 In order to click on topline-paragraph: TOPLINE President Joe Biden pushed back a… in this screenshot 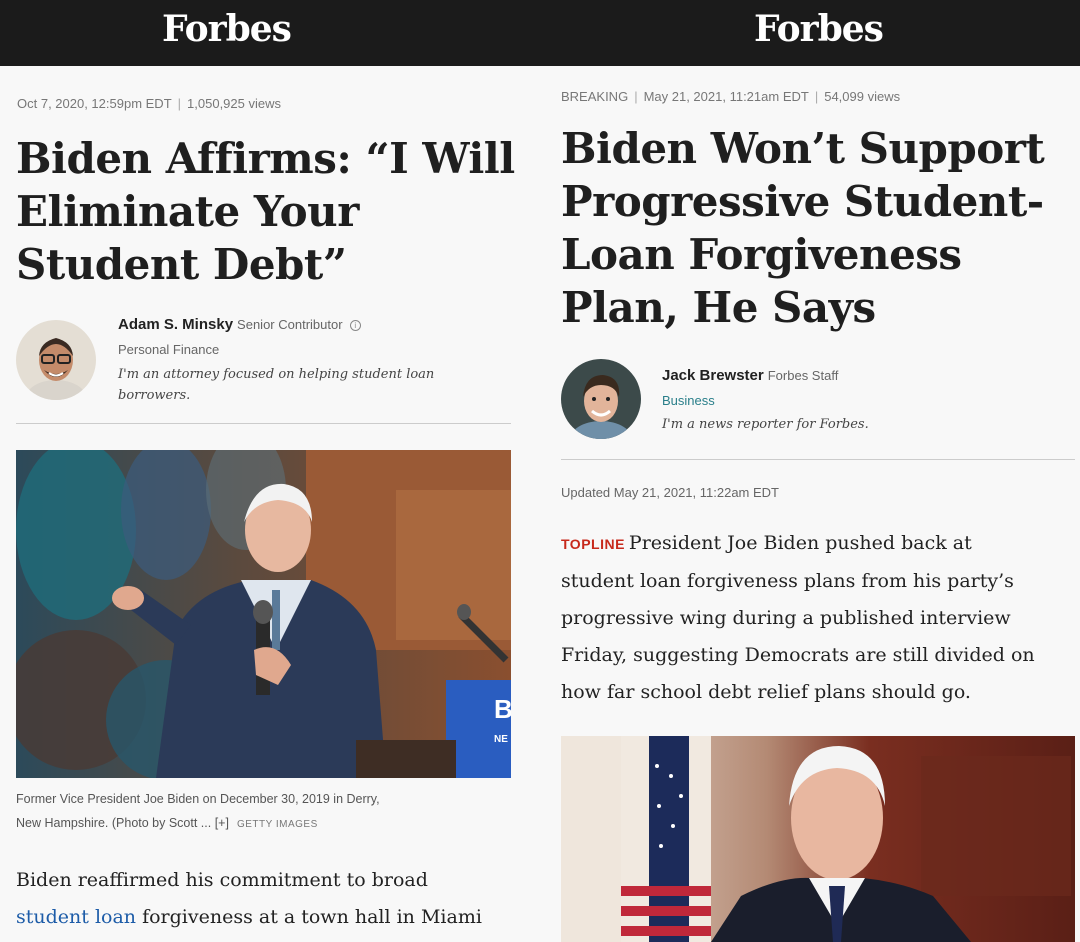, I will do `click(798, 617)`.